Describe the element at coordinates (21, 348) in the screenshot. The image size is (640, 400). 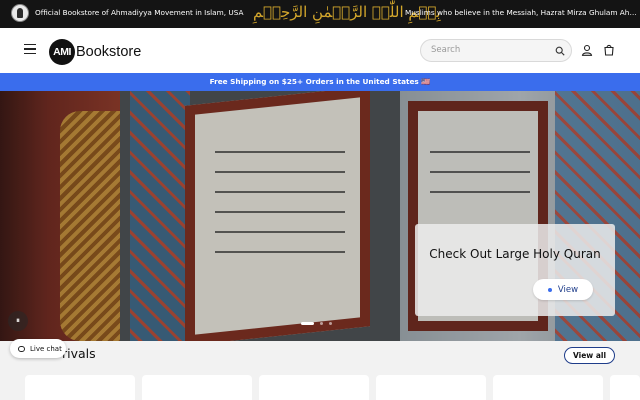
I see `chat-bubble-icon` at that location.